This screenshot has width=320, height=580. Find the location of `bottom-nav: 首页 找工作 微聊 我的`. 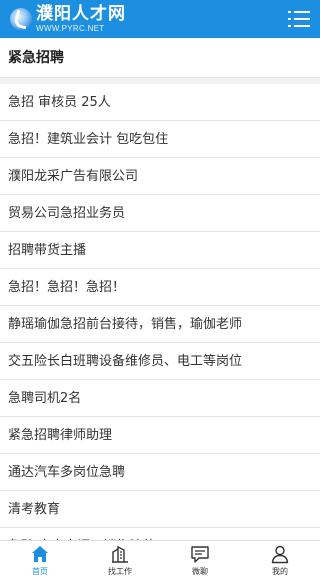

bottom-nav: 首页 找工作 微聊 我的 is located at coordinates (160, 560).